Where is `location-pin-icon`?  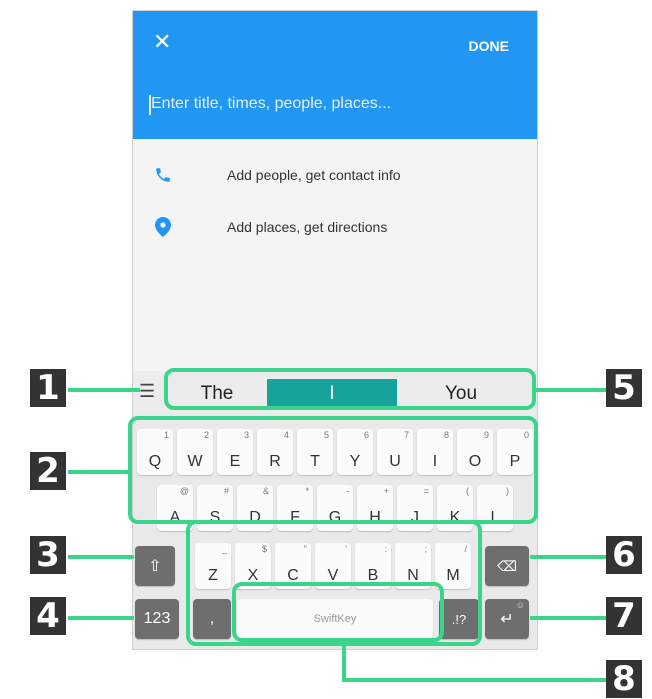 location-pin-icon is located at coordinates (163, 227).